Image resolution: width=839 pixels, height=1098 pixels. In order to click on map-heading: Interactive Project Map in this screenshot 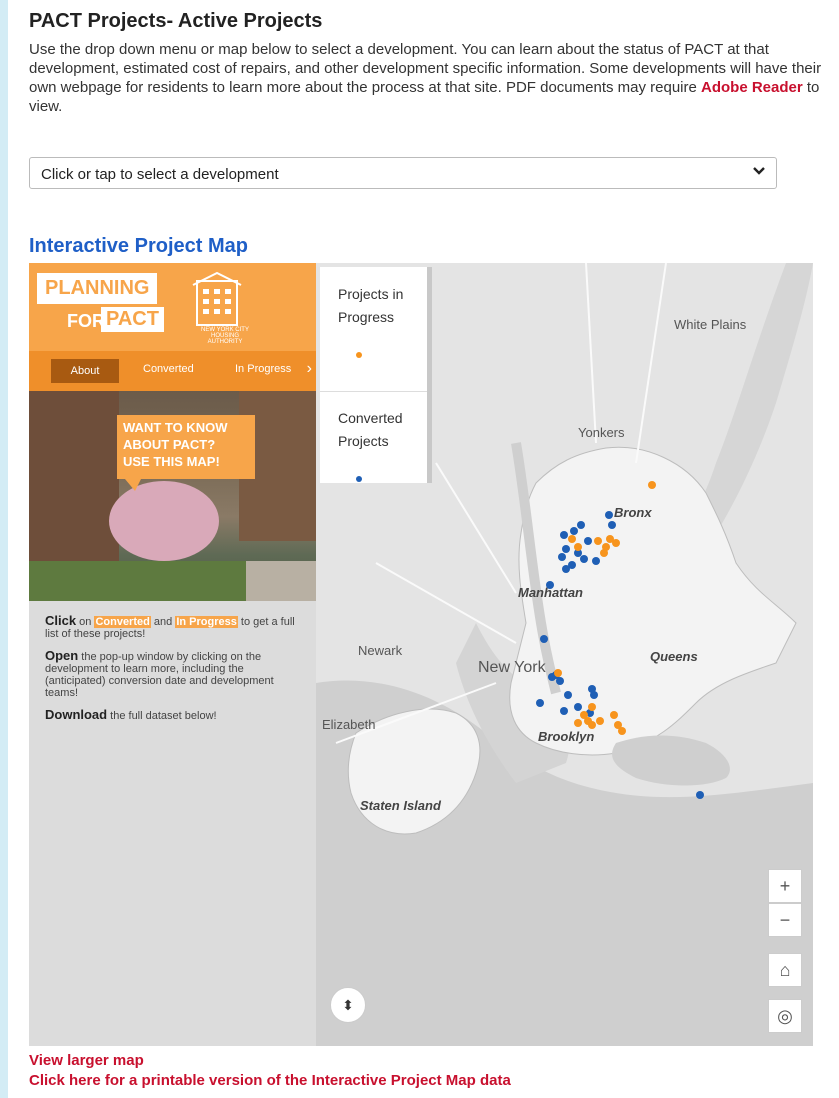, I will do `click(138, 246)`.